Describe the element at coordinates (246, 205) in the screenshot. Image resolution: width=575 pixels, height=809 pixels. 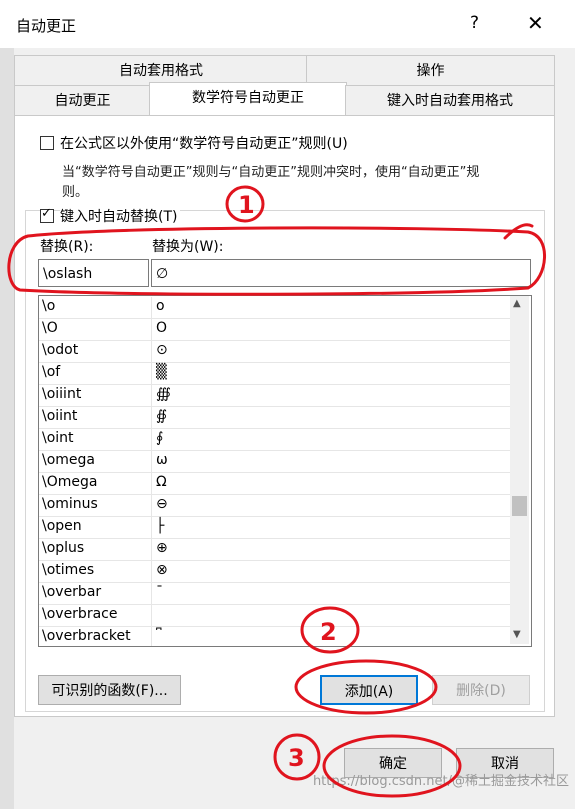
I see `annotation-label-one: 1` at that location.